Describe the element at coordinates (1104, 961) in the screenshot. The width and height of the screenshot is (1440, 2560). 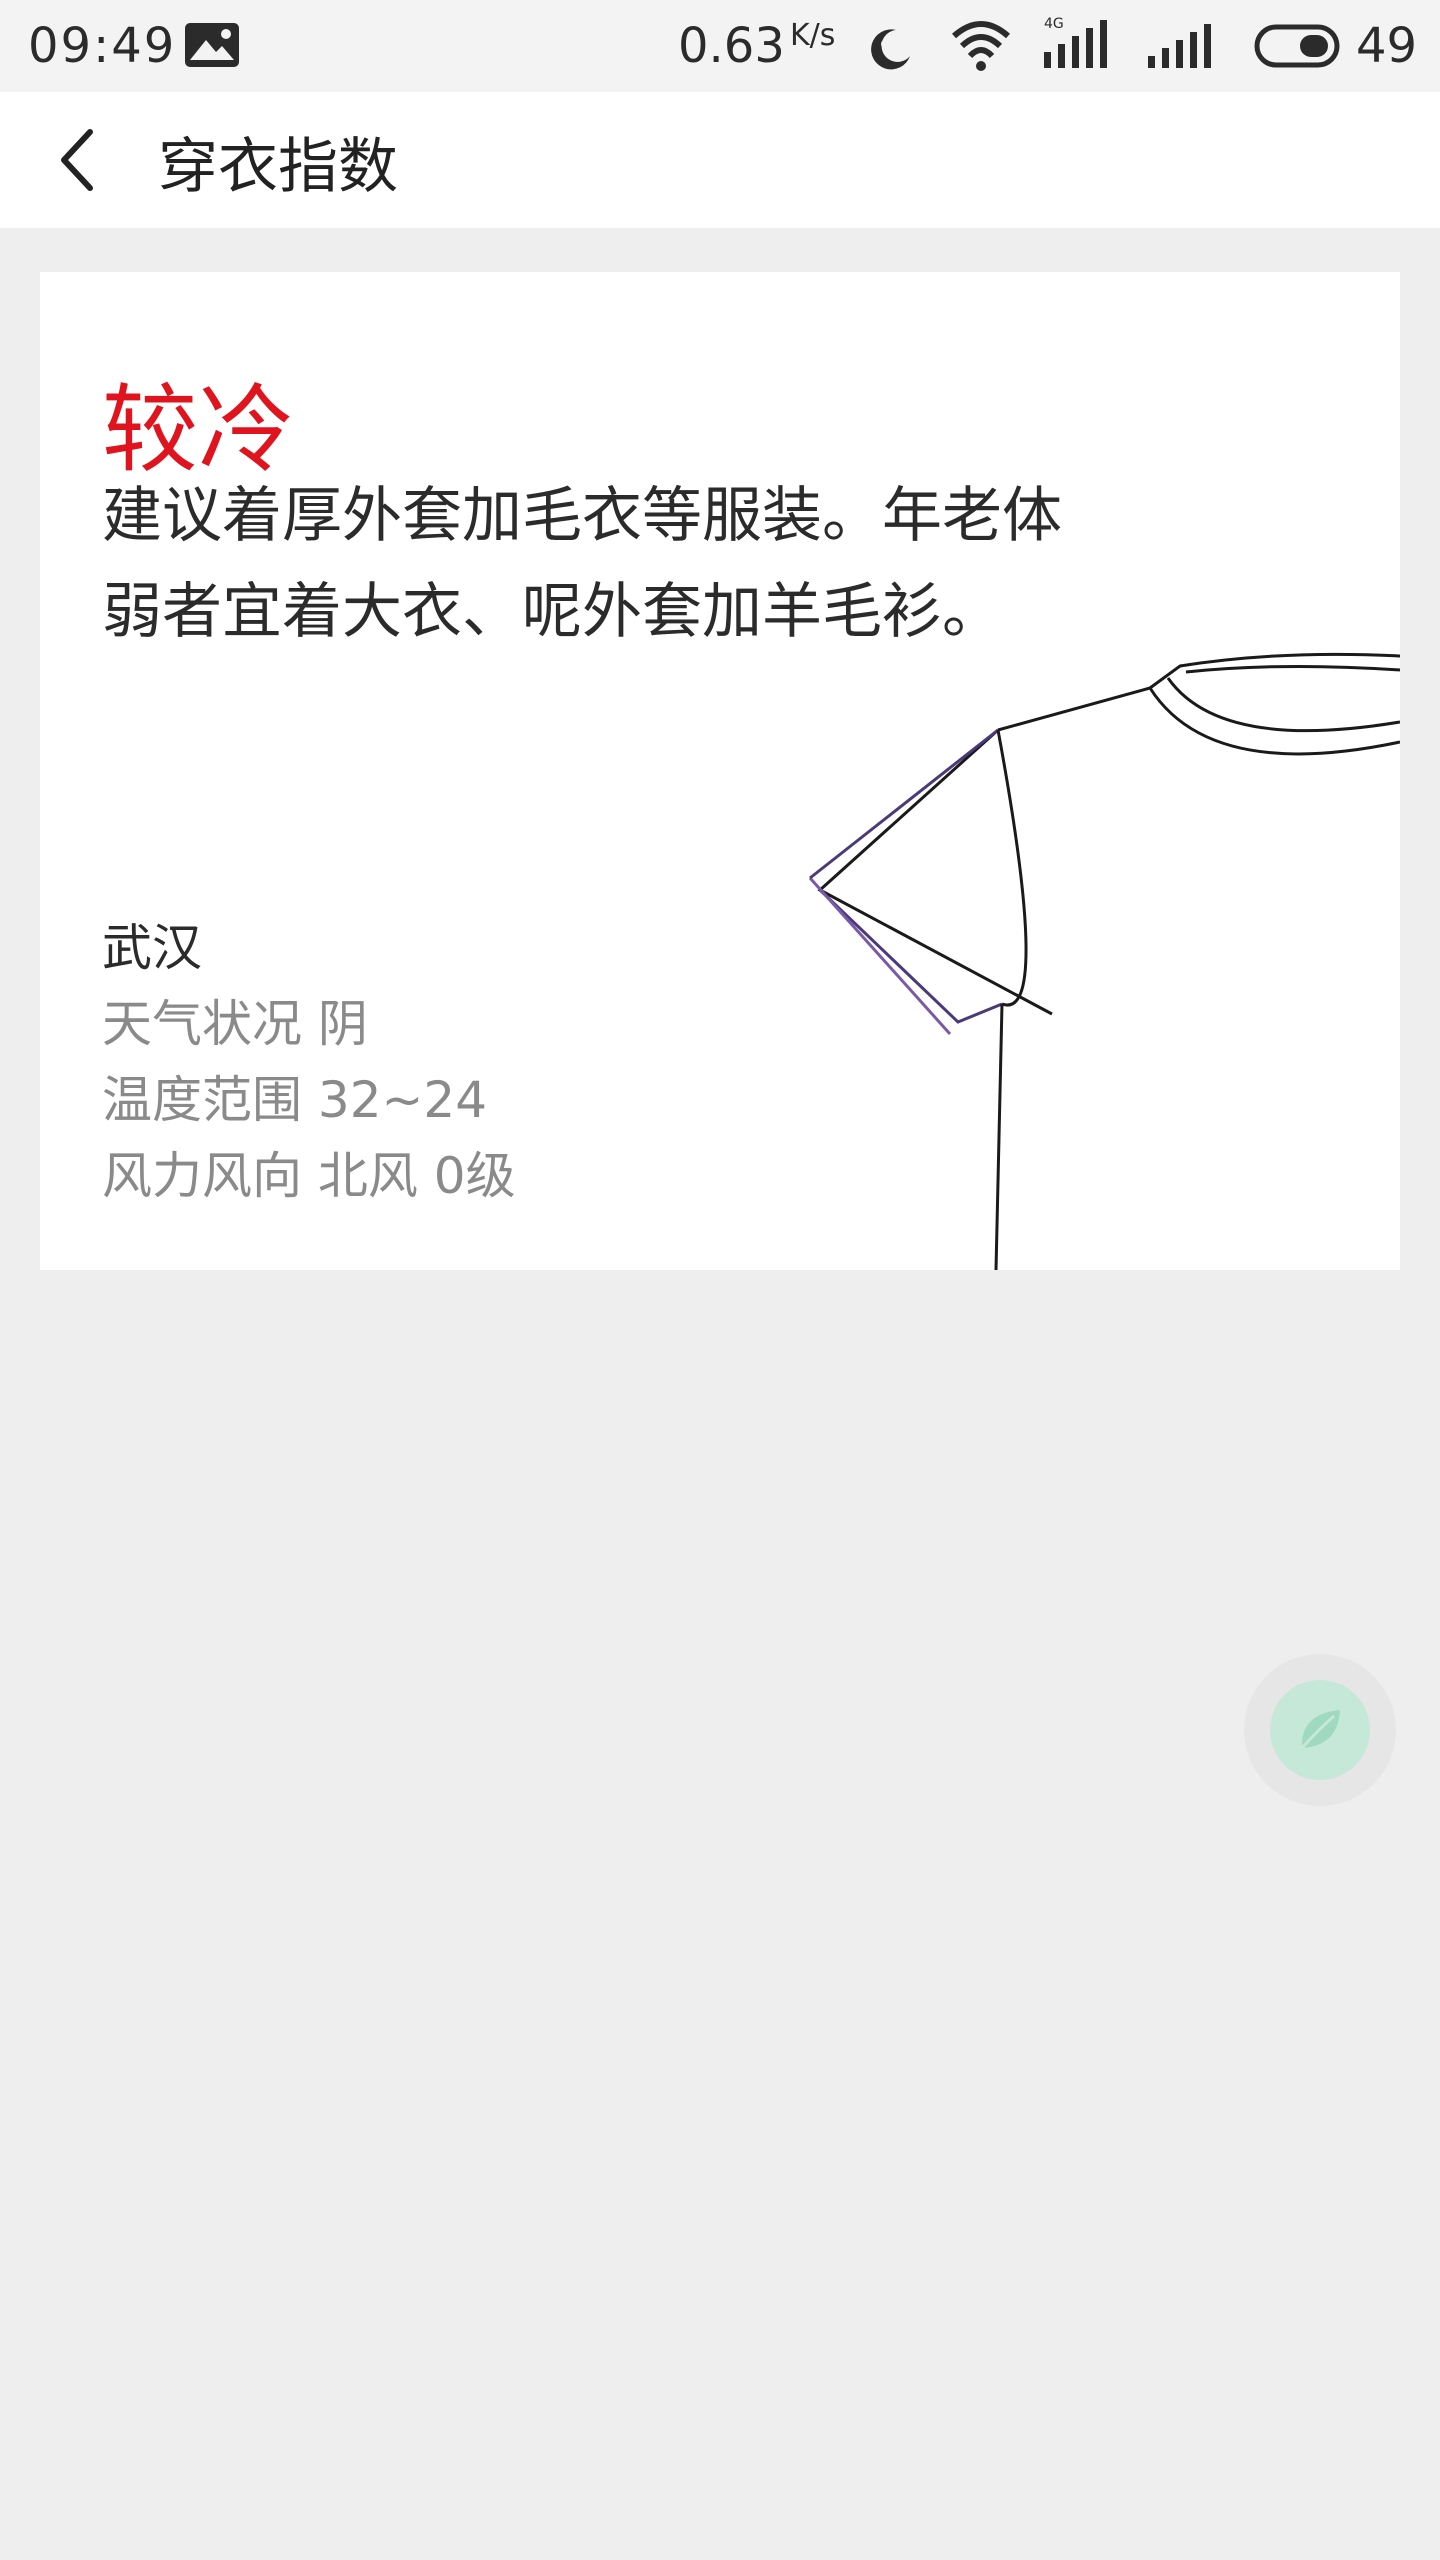
I see `tshirt-illustration` at that location.